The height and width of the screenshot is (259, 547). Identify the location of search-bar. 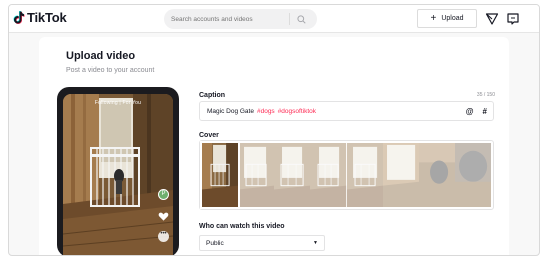
(240, 19).